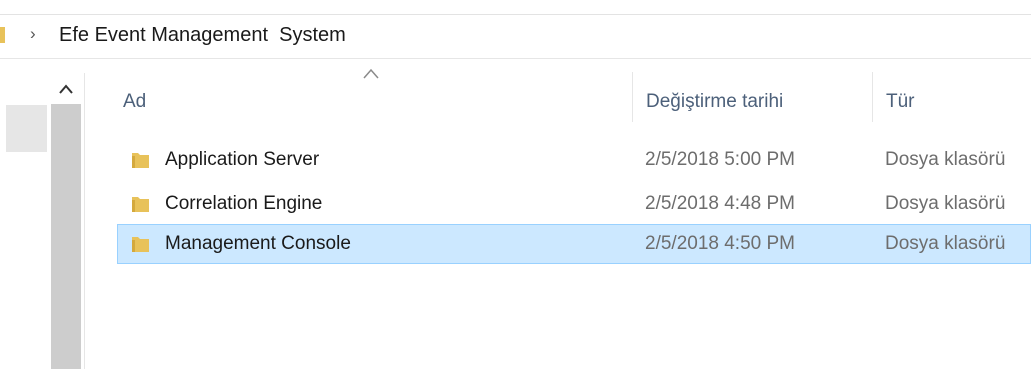 The height and width of the screenshot is (369, 1031). What do you see at coordinates (714, 102) in the screenshot?
I see `column-header-modified: Değiştirme tarihi` at bounding box center [714, 102].